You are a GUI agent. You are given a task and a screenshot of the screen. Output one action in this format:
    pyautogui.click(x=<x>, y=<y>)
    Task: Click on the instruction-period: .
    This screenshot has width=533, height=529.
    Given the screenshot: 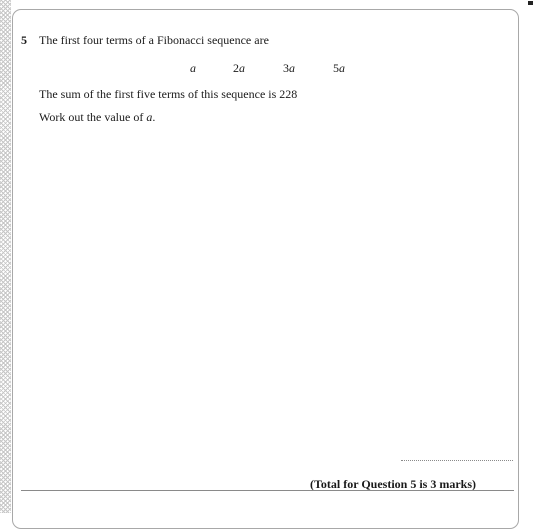 What is the action you would take?
    pyautogui.click(x=154, y=117)
    